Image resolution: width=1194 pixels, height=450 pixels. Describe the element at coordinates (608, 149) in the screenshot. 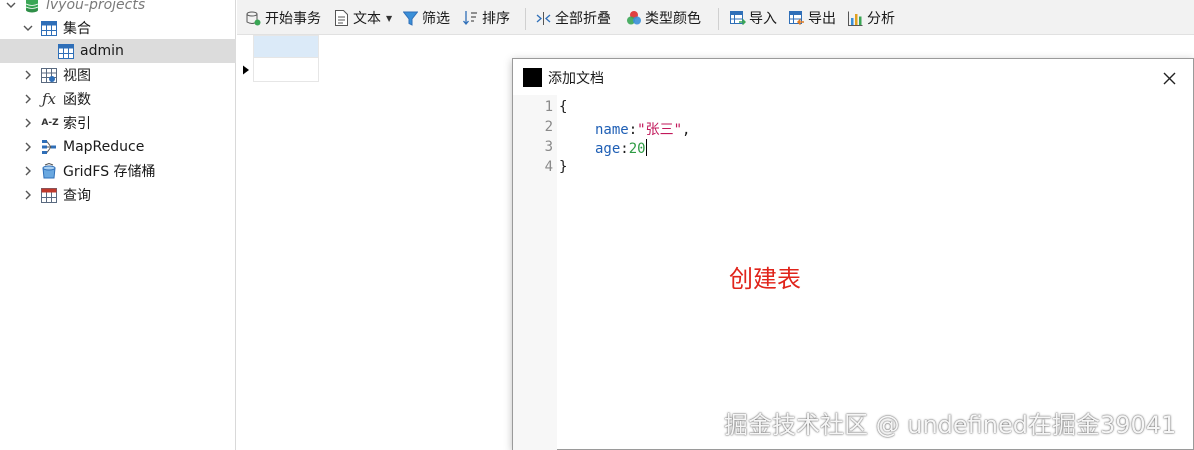

I see `json-key: age` at that location.